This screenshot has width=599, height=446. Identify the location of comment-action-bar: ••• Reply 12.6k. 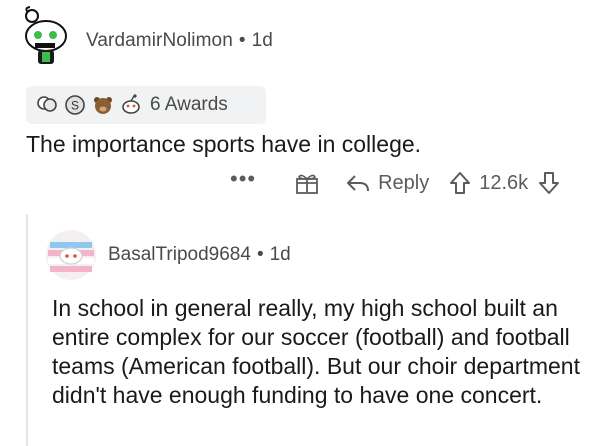
(395, 183).